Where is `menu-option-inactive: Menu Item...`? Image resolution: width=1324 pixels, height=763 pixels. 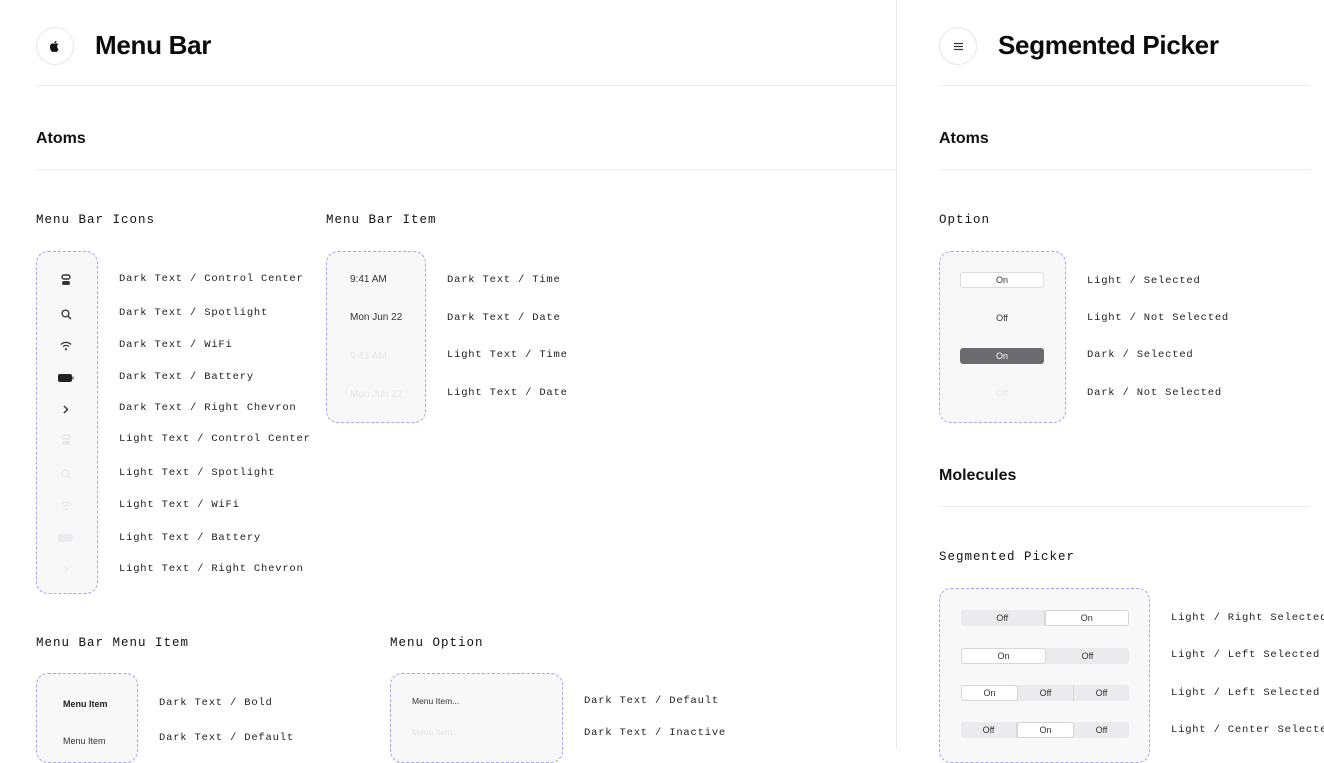
menu-option-inactive: Menu Item... is located at coordinates (436, 732).